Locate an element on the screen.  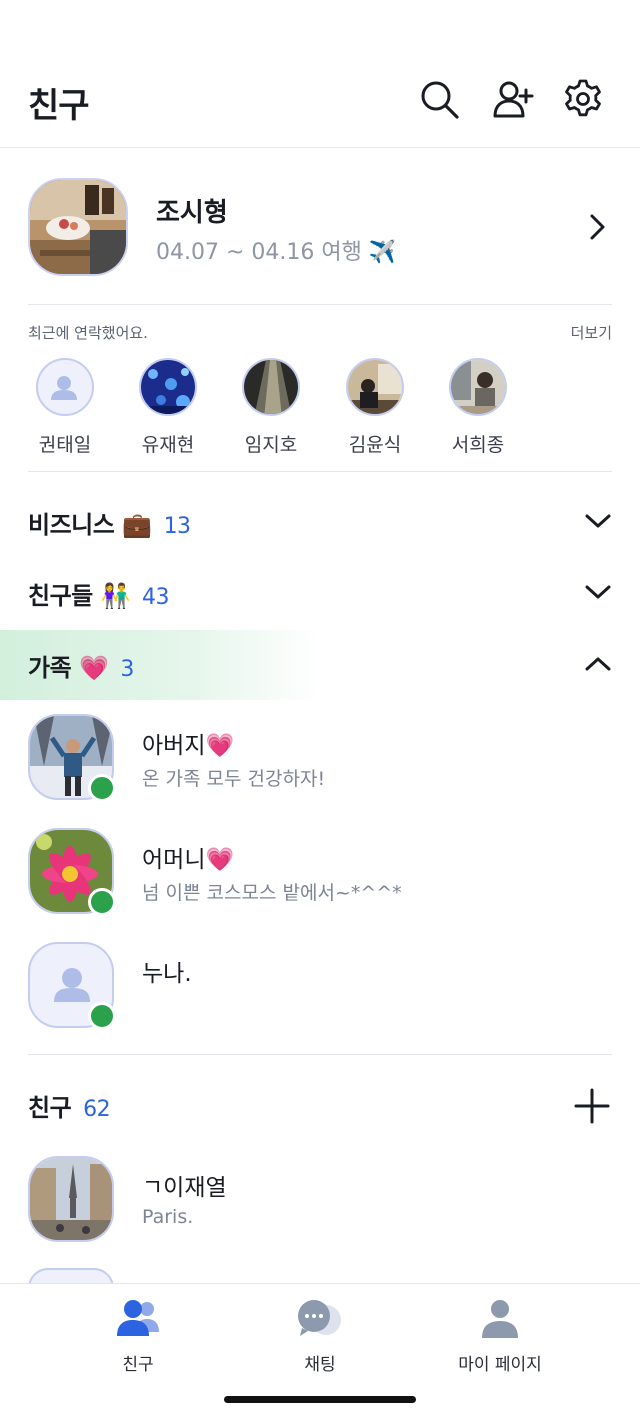
chevron-right-icon is located at coordinates (597, 227).